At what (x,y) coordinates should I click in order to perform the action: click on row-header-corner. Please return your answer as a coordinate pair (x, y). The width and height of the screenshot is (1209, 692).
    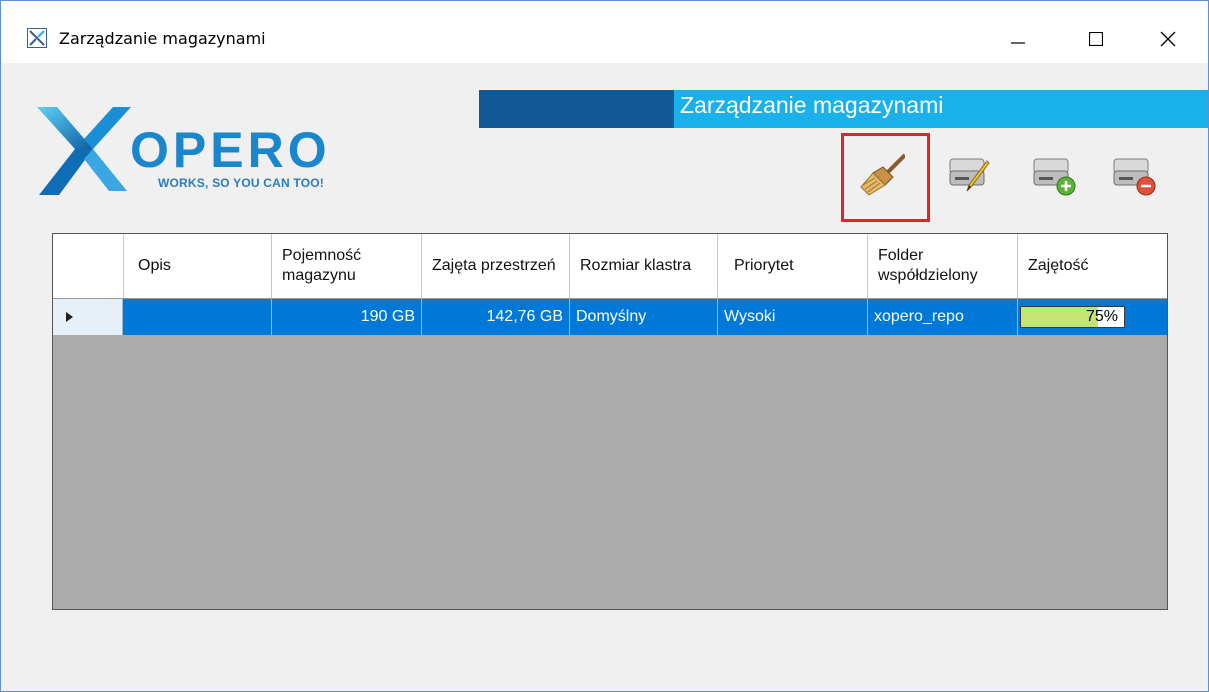
    Looking at the image, I should click on (88, 266).